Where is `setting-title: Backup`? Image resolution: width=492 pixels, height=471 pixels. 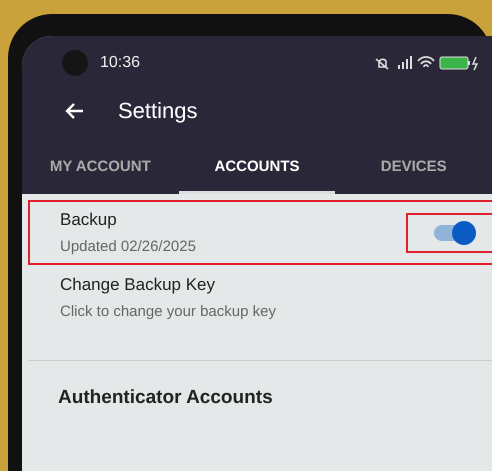
setting-title: Backup is located at coordinates (89, 220).